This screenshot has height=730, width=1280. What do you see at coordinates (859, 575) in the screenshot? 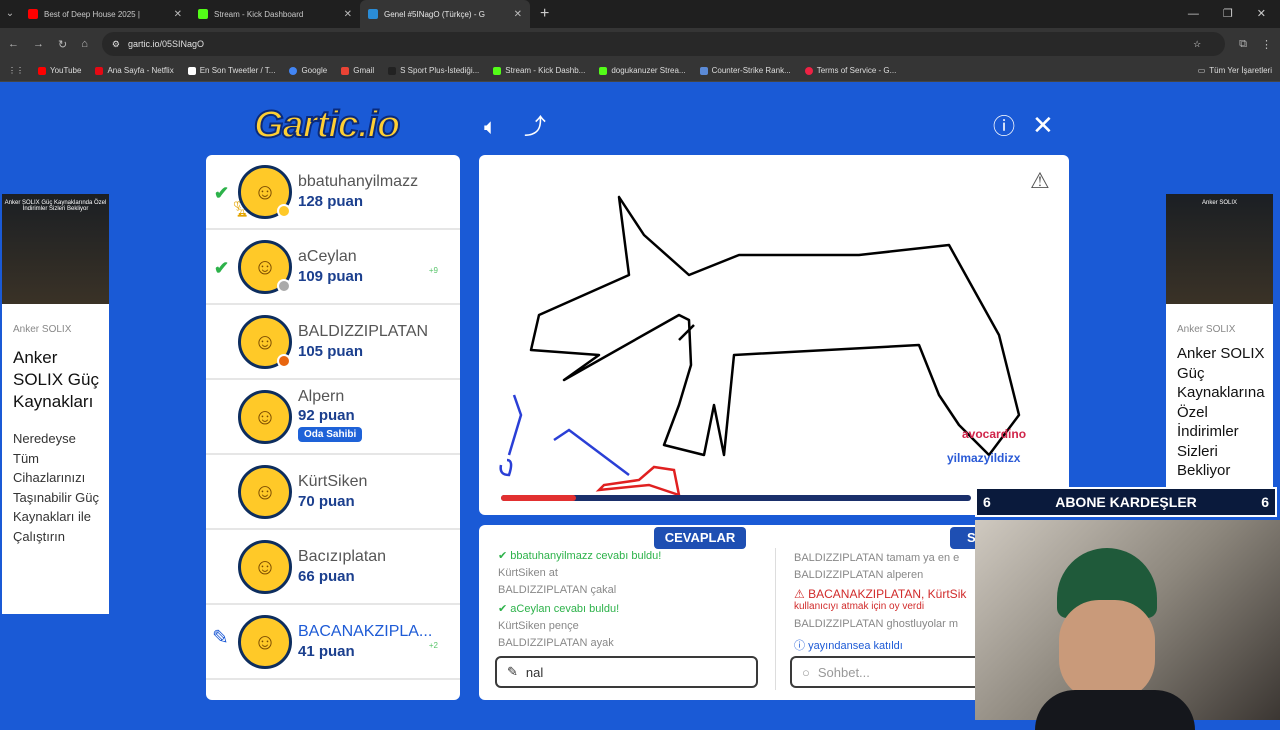
I see `chat-message: BALDIZZIPLATAN alperen` at bounding box center [859, 575].